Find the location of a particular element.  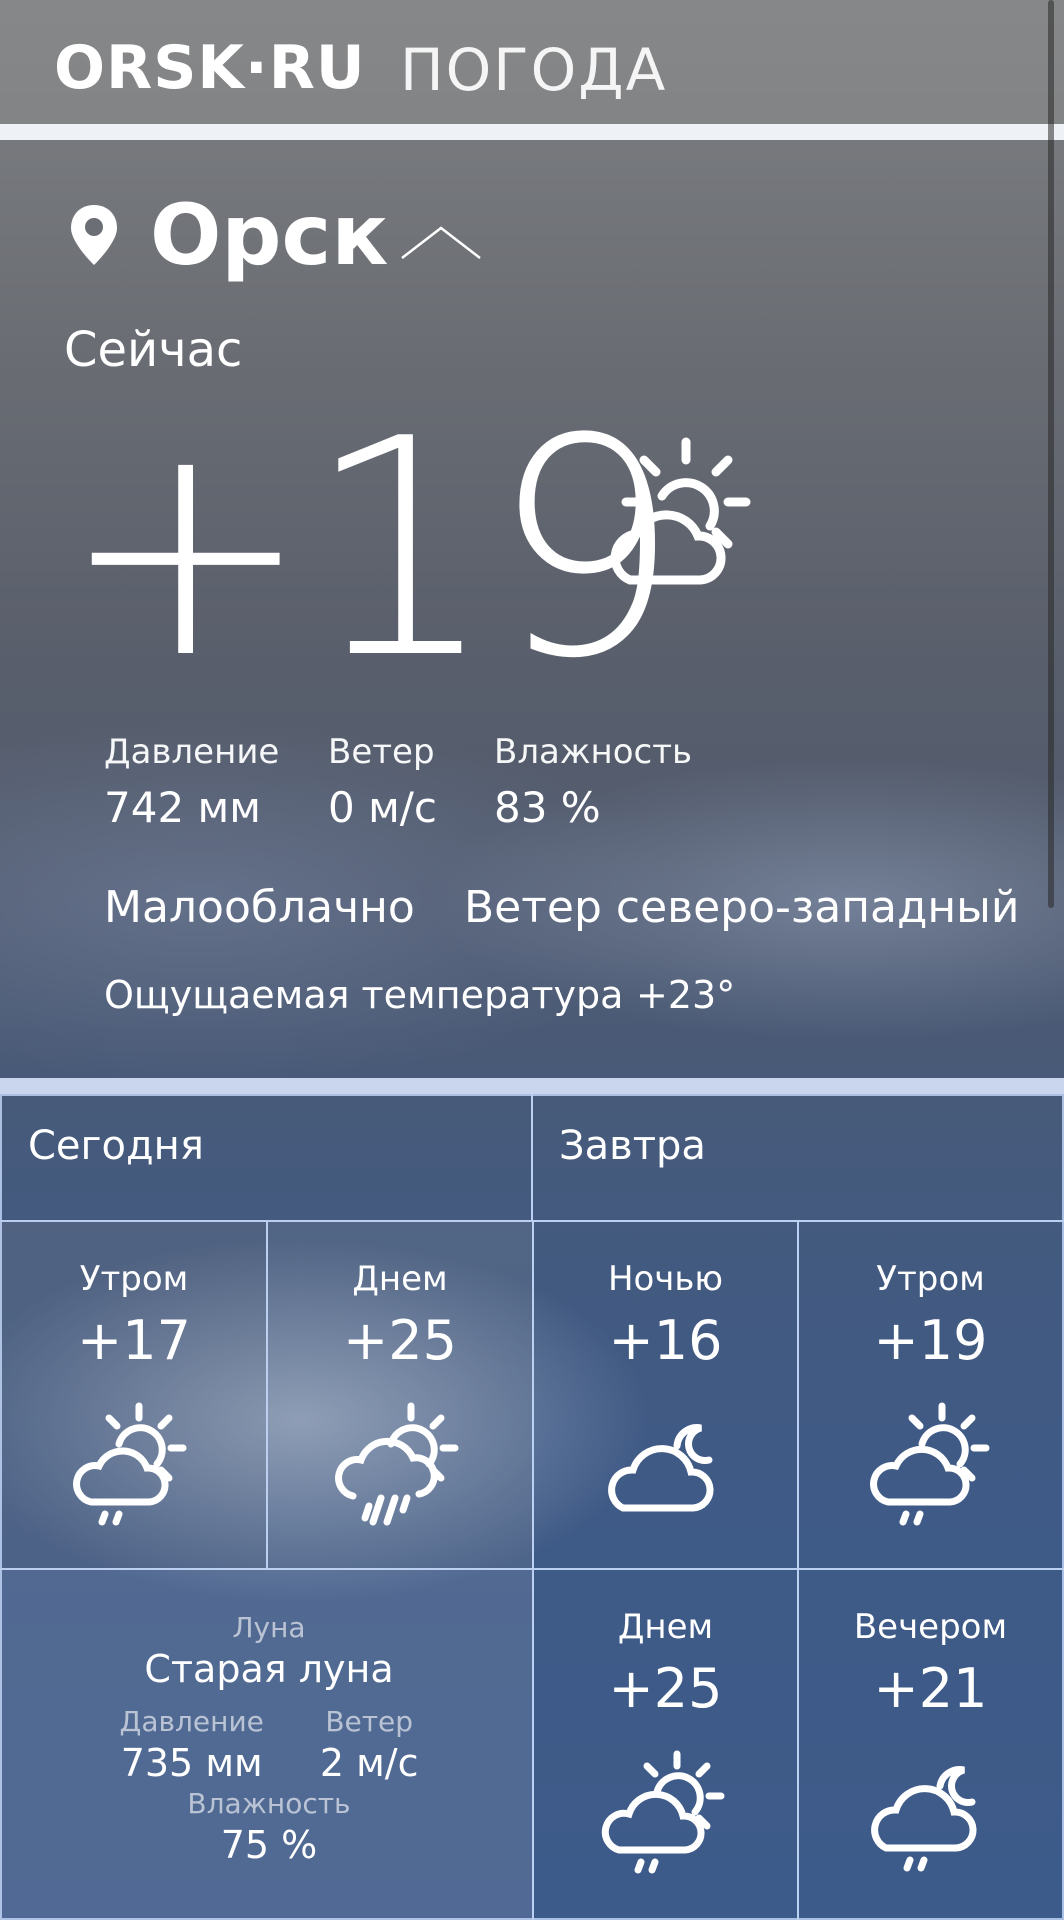

wind-value: 0 м/с is located at coordinates (382, 807).